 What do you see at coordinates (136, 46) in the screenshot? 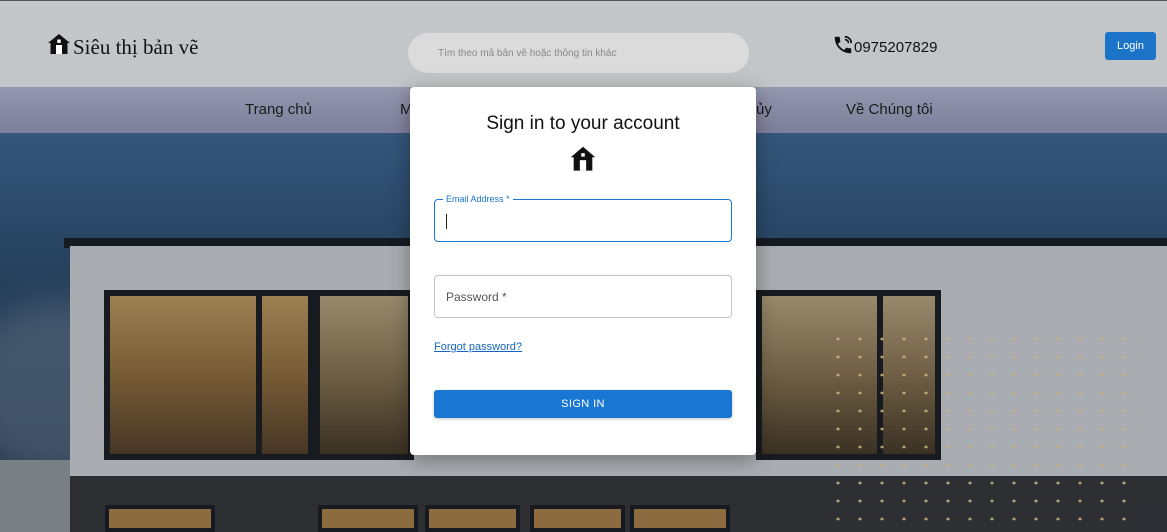
I see `brand-name: Siêu thị bản vẽ` at bounding box center [136, 46].